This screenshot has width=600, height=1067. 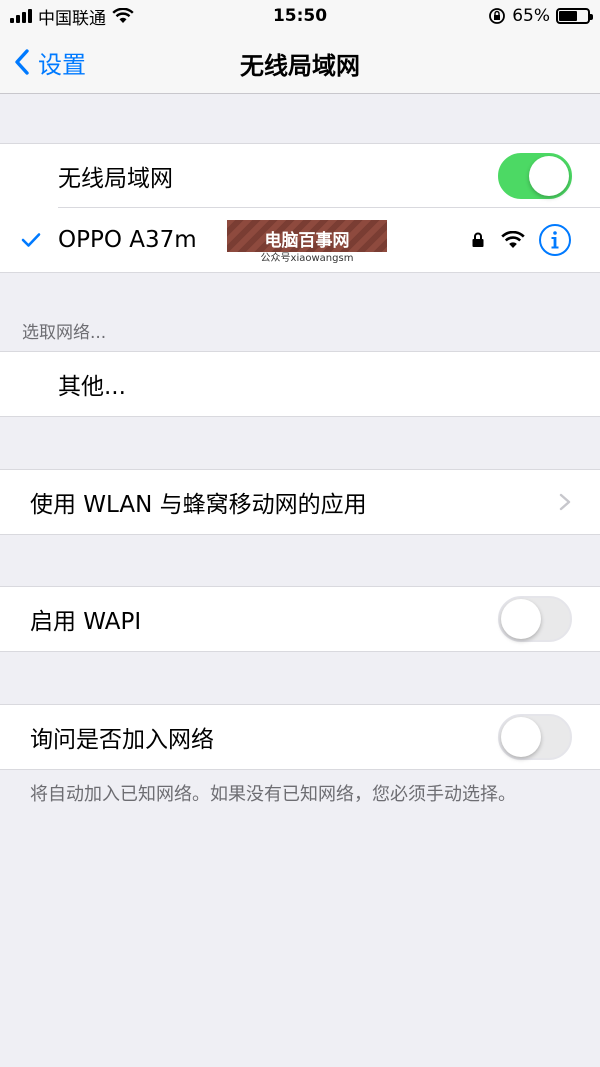 I want to click on status-left: 中国联通, so click(x=72, y=16).